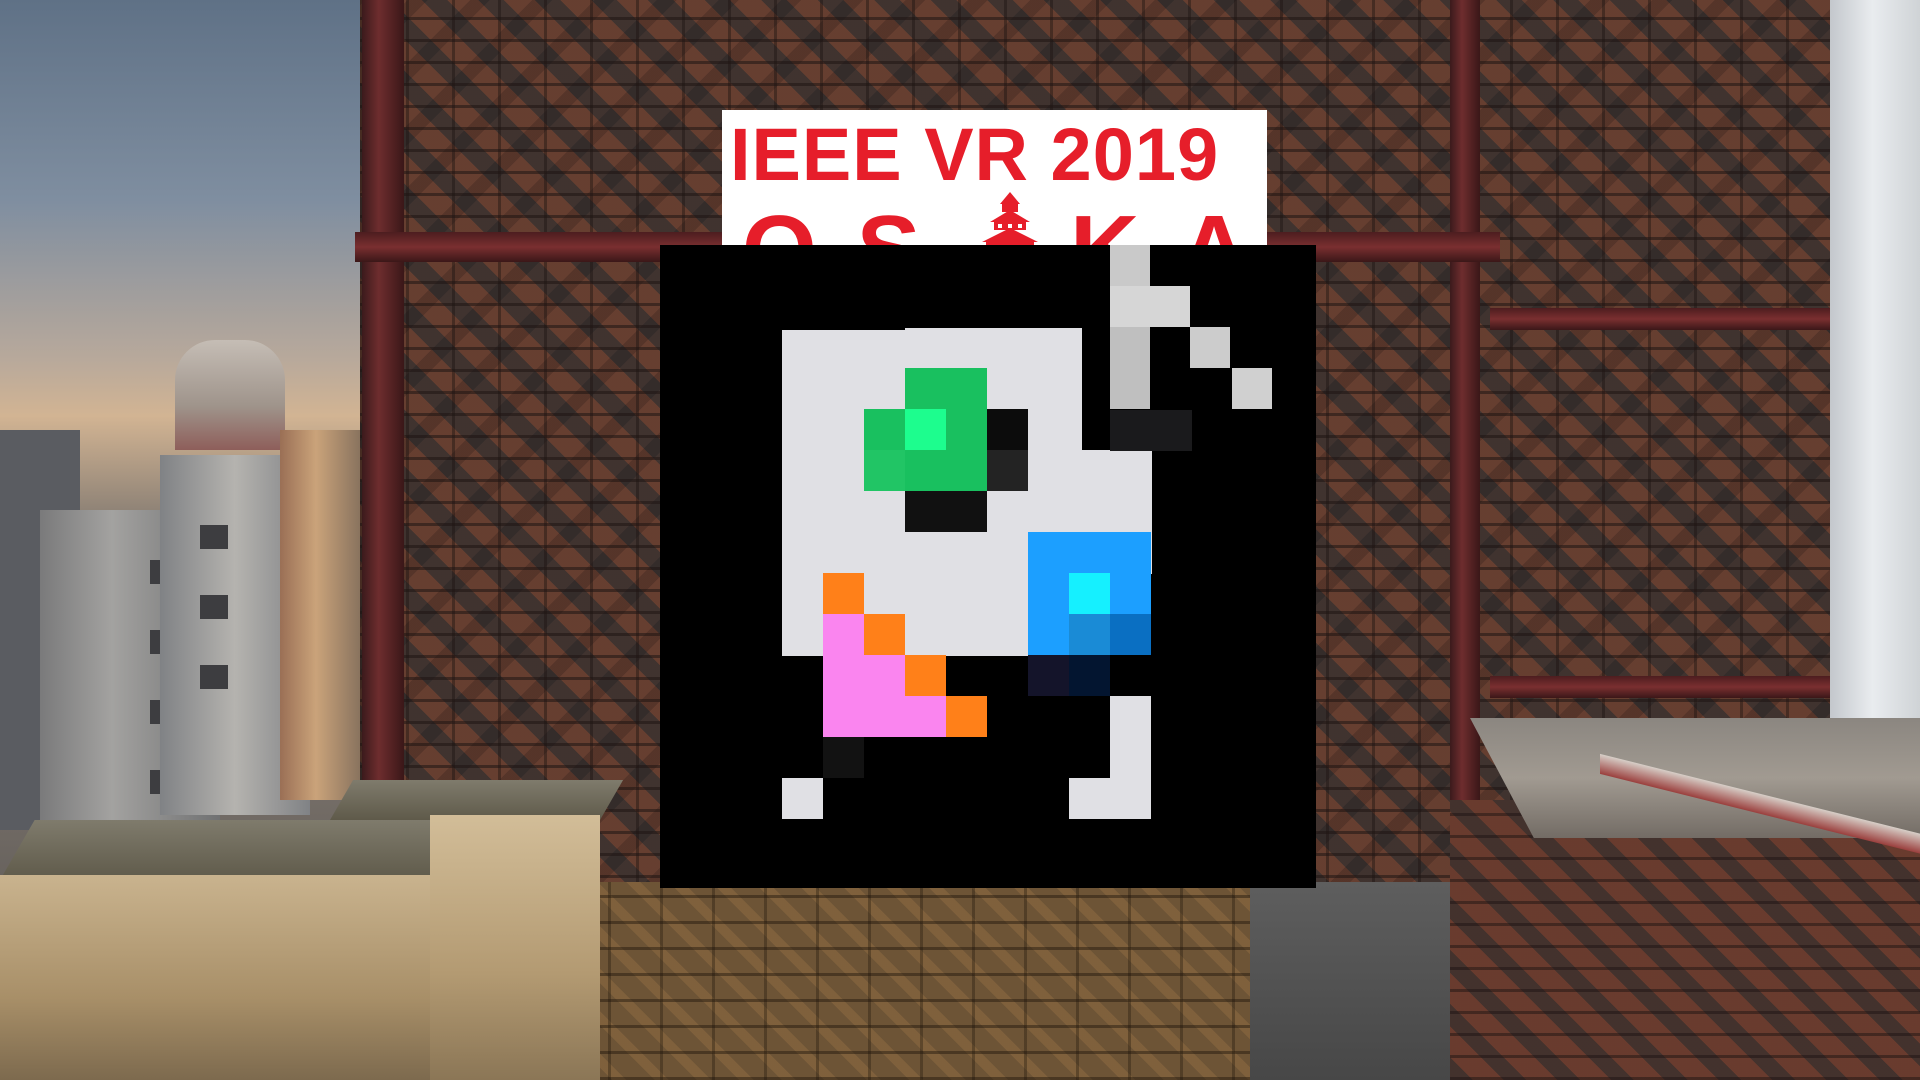  I want to click on pixel-blue-highlight, so click(1089, 593).